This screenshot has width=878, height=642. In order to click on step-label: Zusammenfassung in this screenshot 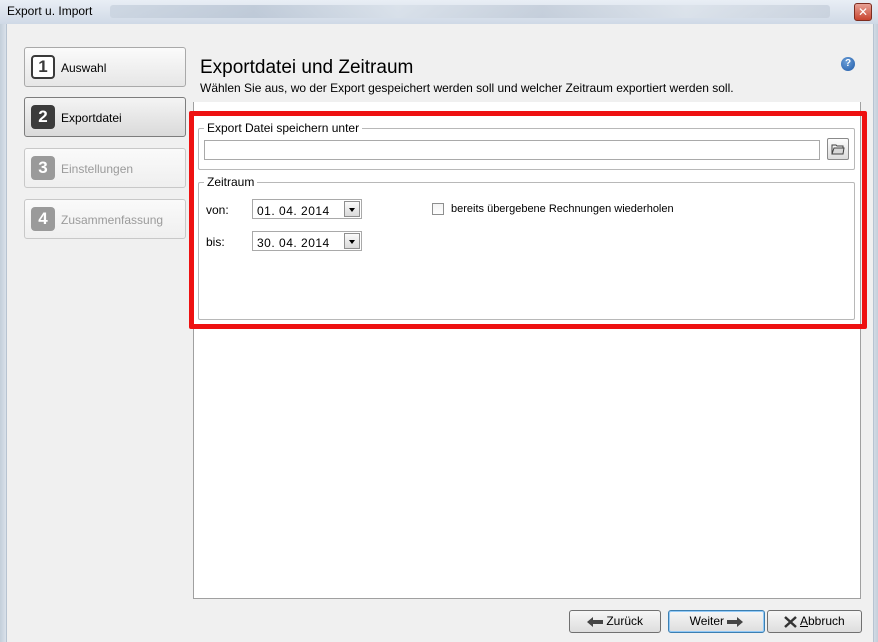, I will do `click(112, 220)`.